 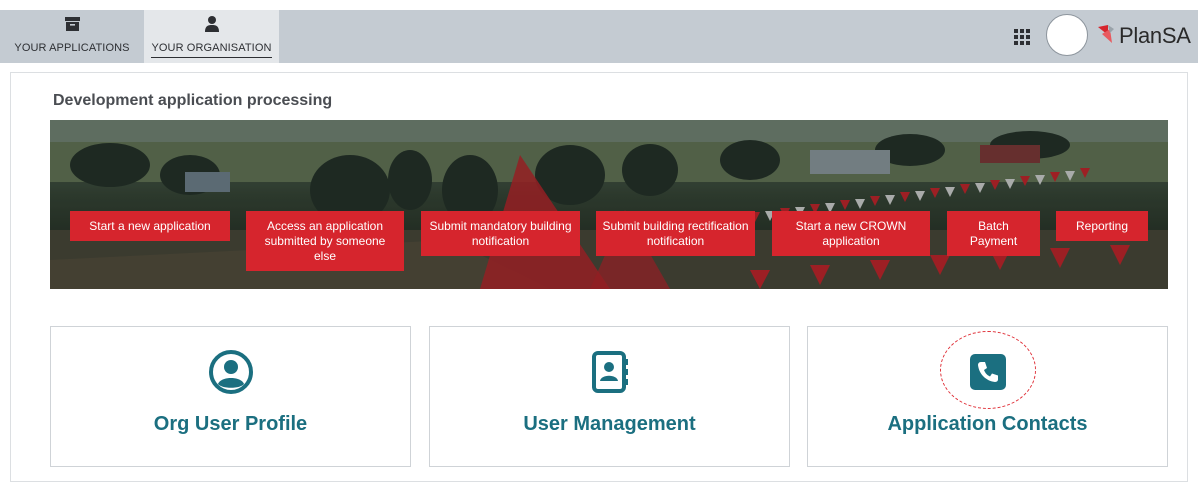 What do you see at coordinates (851, 233) in the screenshot?
I see `start-crown-application-button: Start a new CROWN application` at bounding box center [851, 233].